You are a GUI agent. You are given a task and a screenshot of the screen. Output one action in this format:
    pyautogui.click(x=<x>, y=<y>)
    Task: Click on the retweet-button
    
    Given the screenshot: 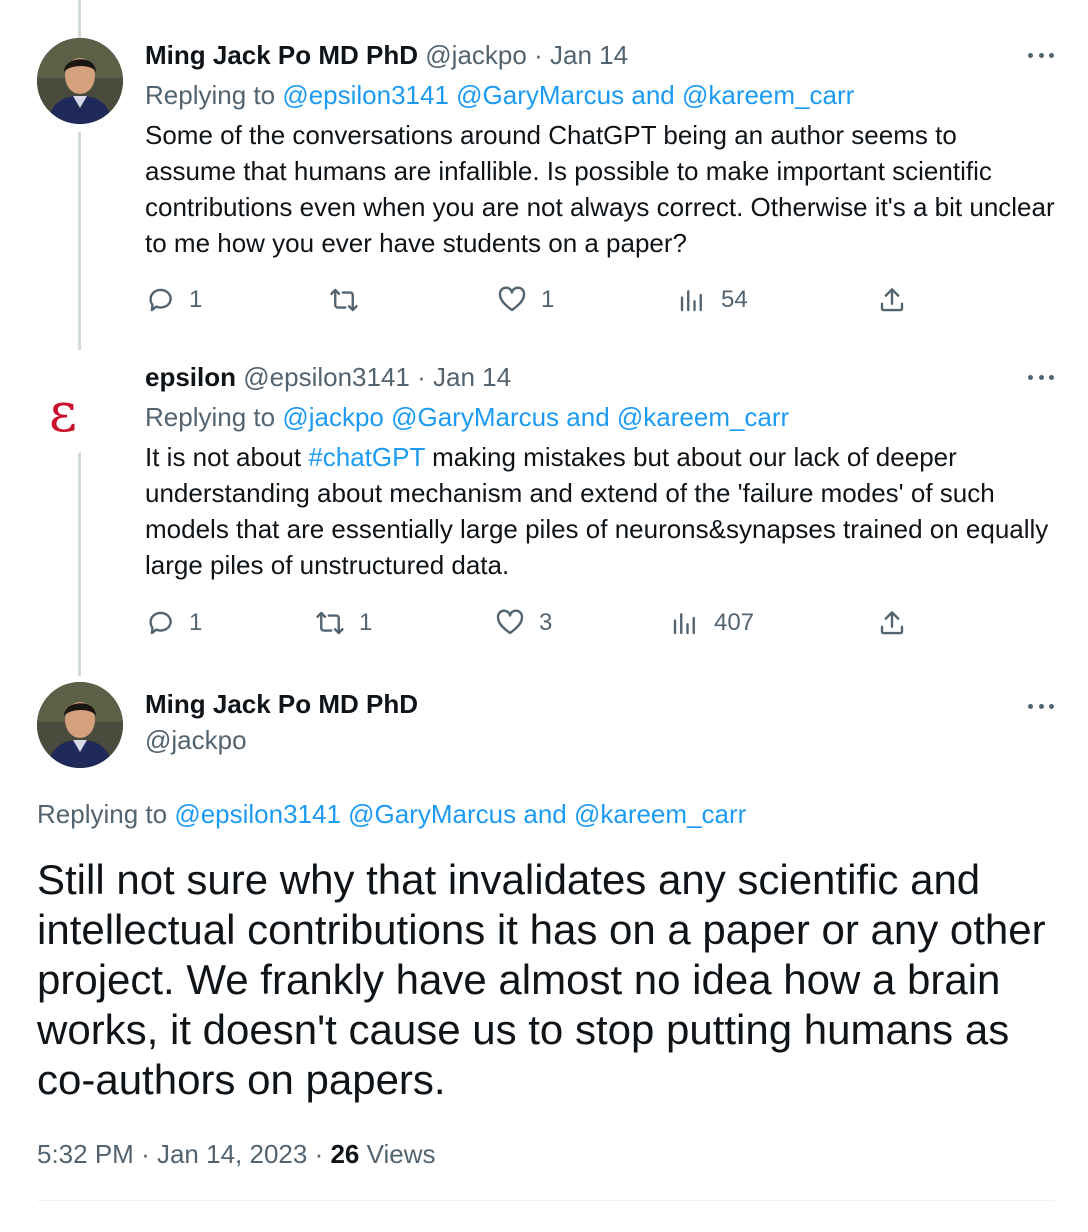 What is the action you would take?
    pyautogui.click(x=351, y=300)
    